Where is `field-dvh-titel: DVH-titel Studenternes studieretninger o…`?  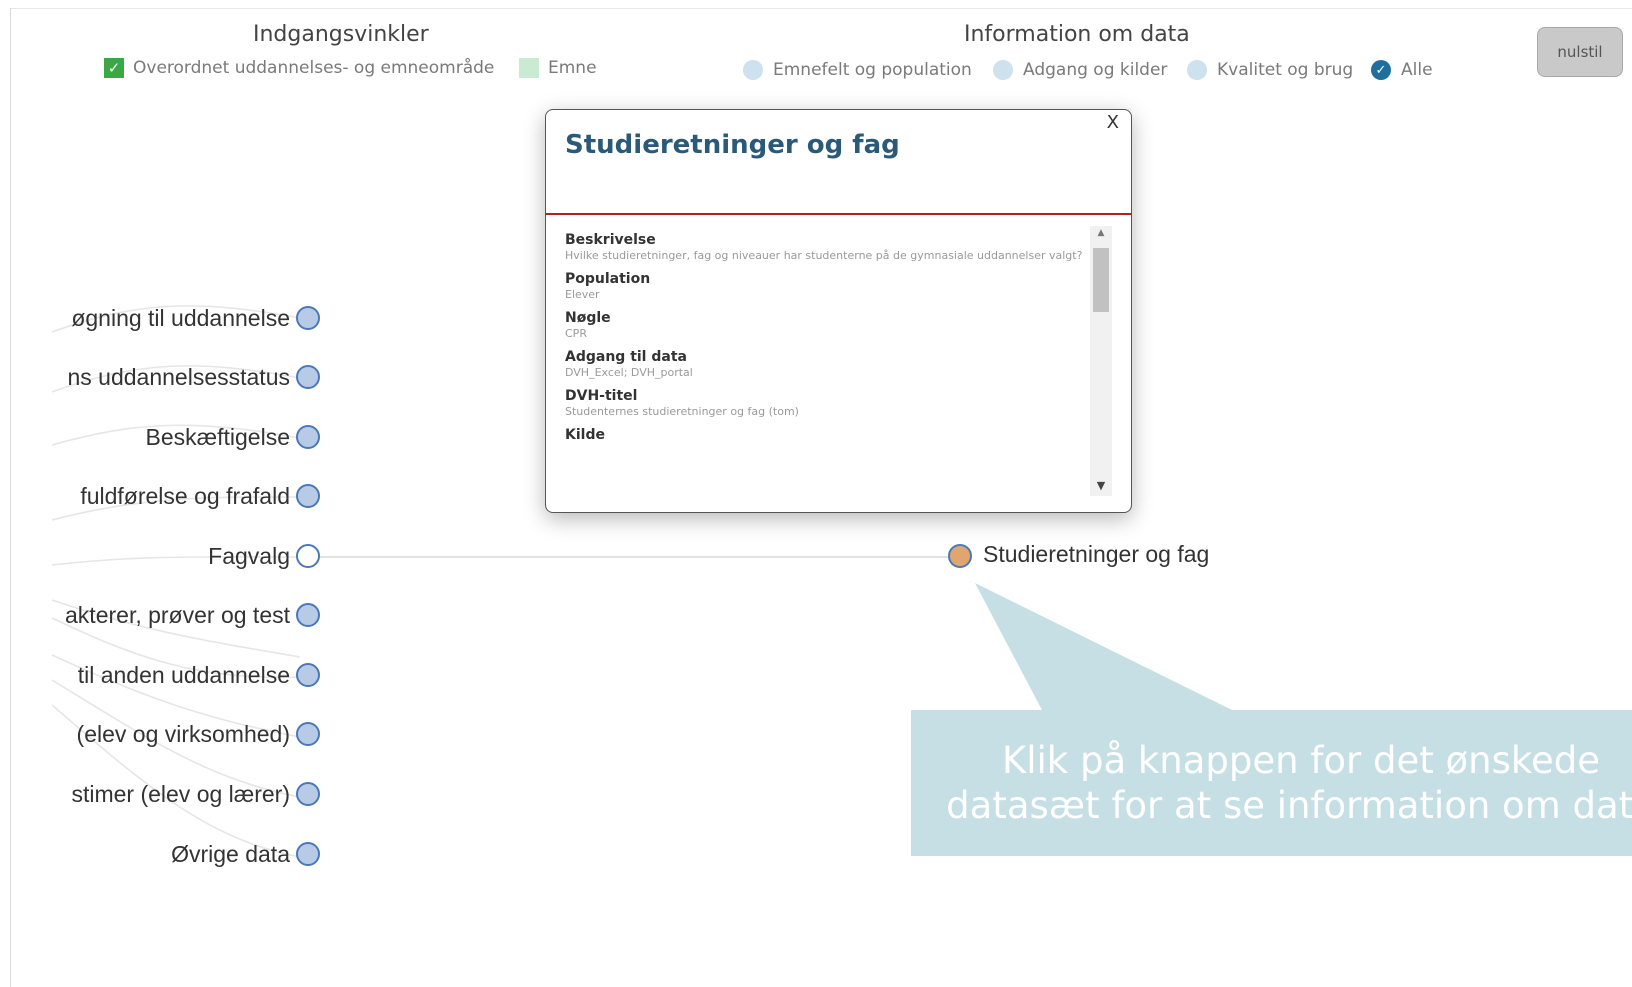 field-dvh-titel: DVH-titel Studenternes studieretninger o… is located at coordinates (827, 403).